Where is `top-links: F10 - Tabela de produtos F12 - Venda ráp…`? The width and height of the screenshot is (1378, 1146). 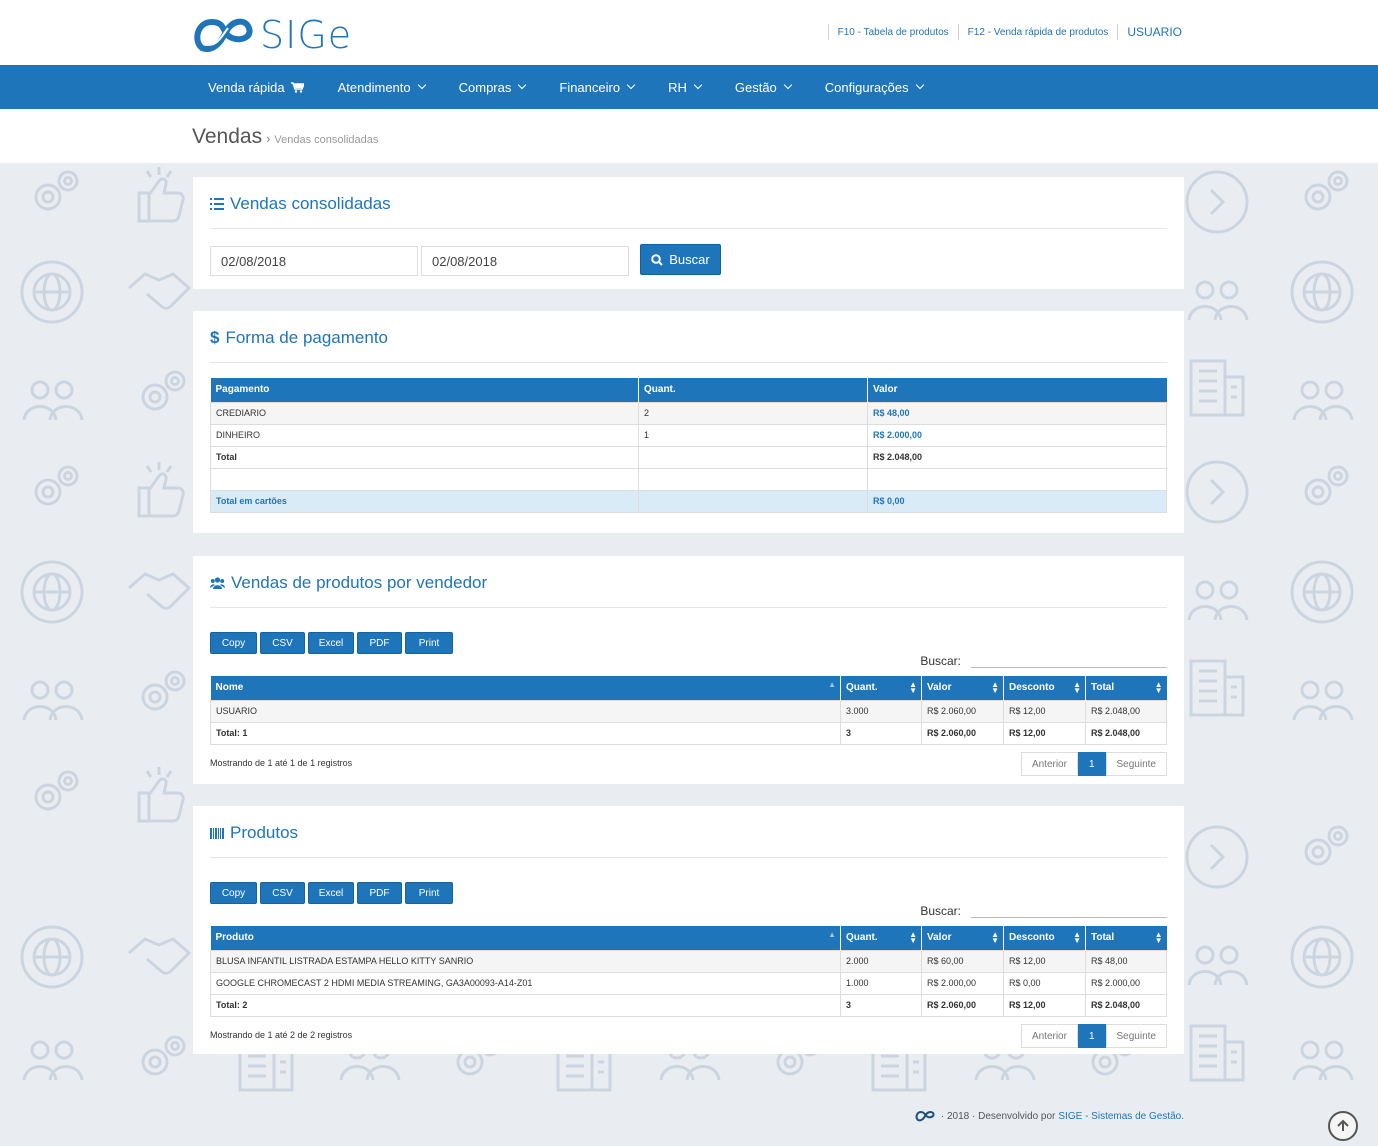
top-links: F10 - Tabela de produtos F12 - Venda ráp… is located at coordinates (1000, 32).